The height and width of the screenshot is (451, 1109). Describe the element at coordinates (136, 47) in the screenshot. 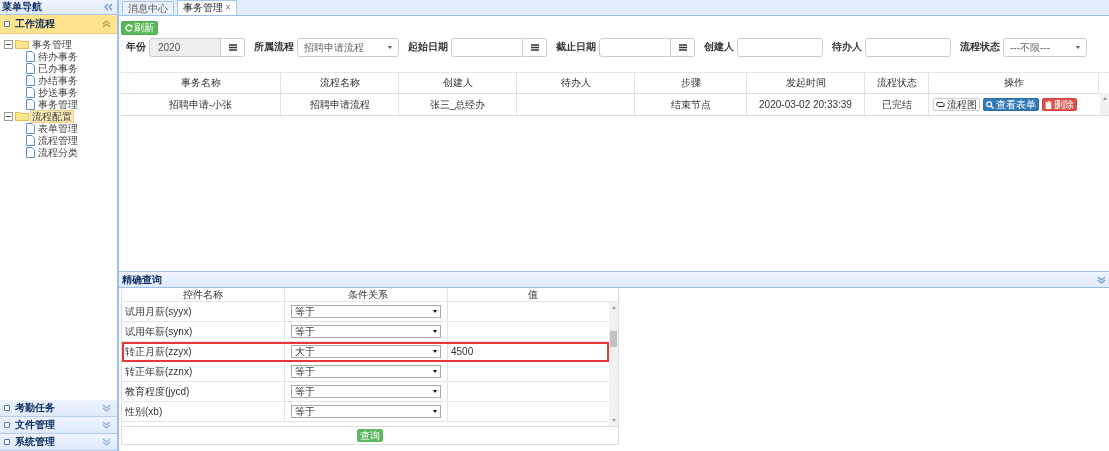

I see `filter-label: 年份` at that location.